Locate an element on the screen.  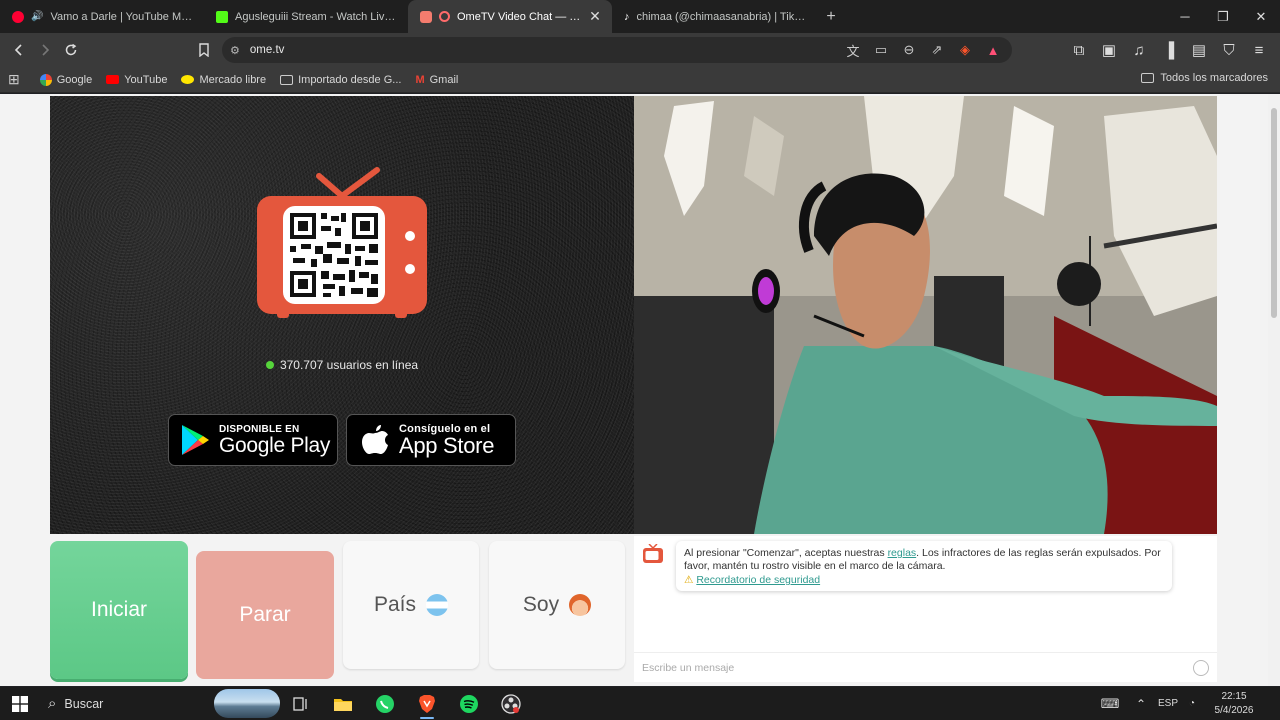
emoji-icon is located at coordinates (1201, 668).